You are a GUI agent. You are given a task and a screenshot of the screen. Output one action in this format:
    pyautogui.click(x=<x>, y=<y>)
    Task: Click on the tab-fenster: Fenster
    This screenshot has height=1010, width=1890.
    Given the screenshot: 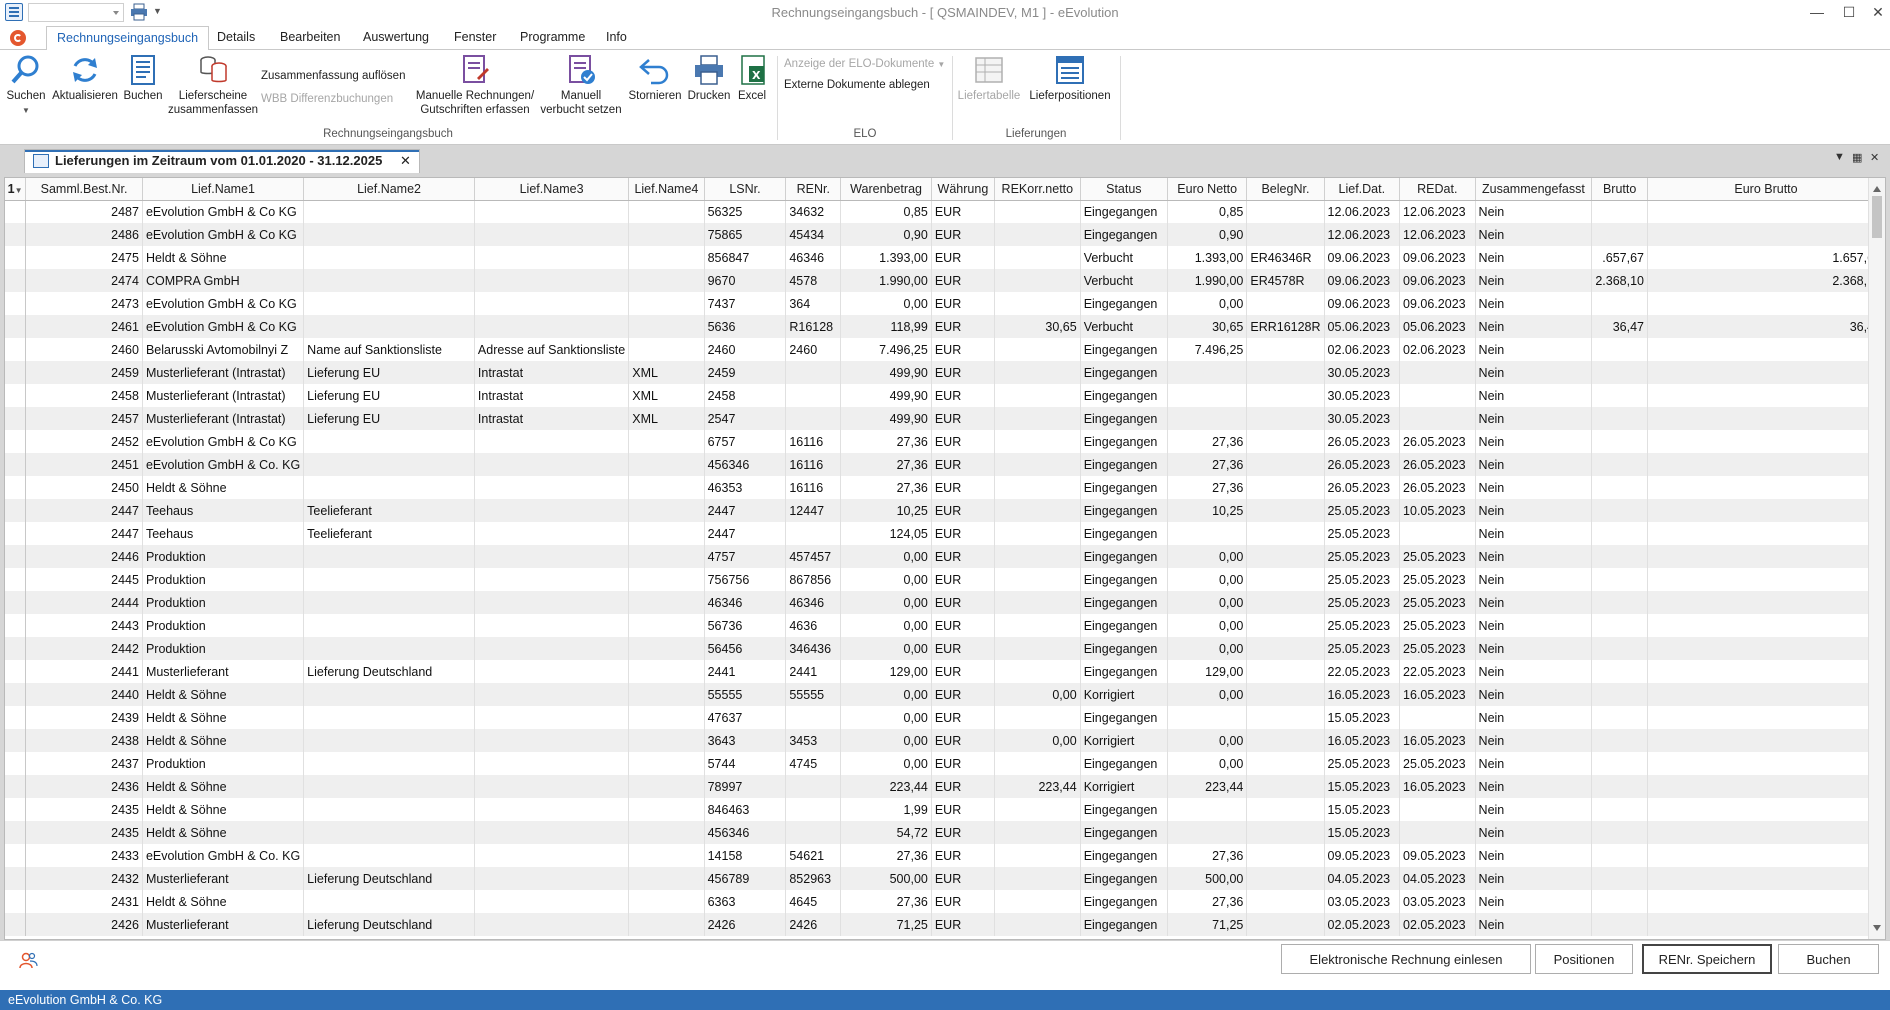 What is the action you would take?
    pyautogui.click(x=475, y=37)
    